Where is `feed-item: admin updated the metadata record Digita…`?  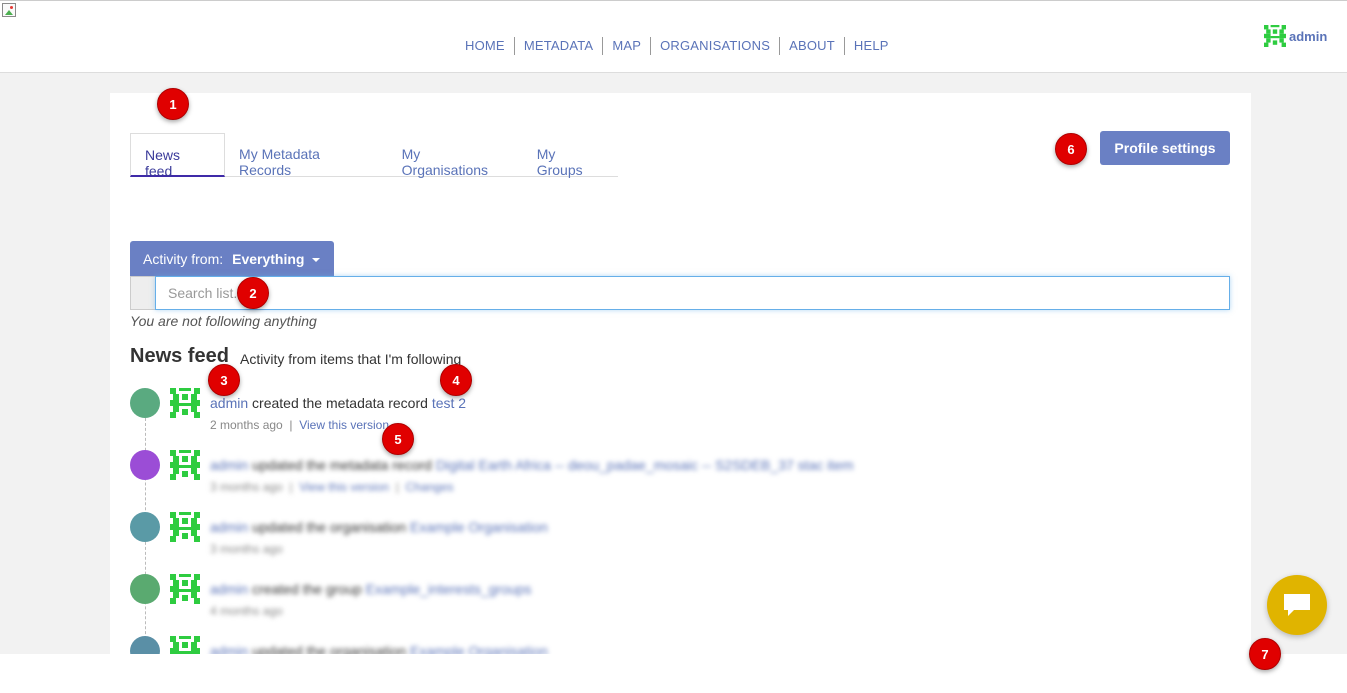 feed-item: admin updated the metadata record Digita… is located at coordinates (580, 475).